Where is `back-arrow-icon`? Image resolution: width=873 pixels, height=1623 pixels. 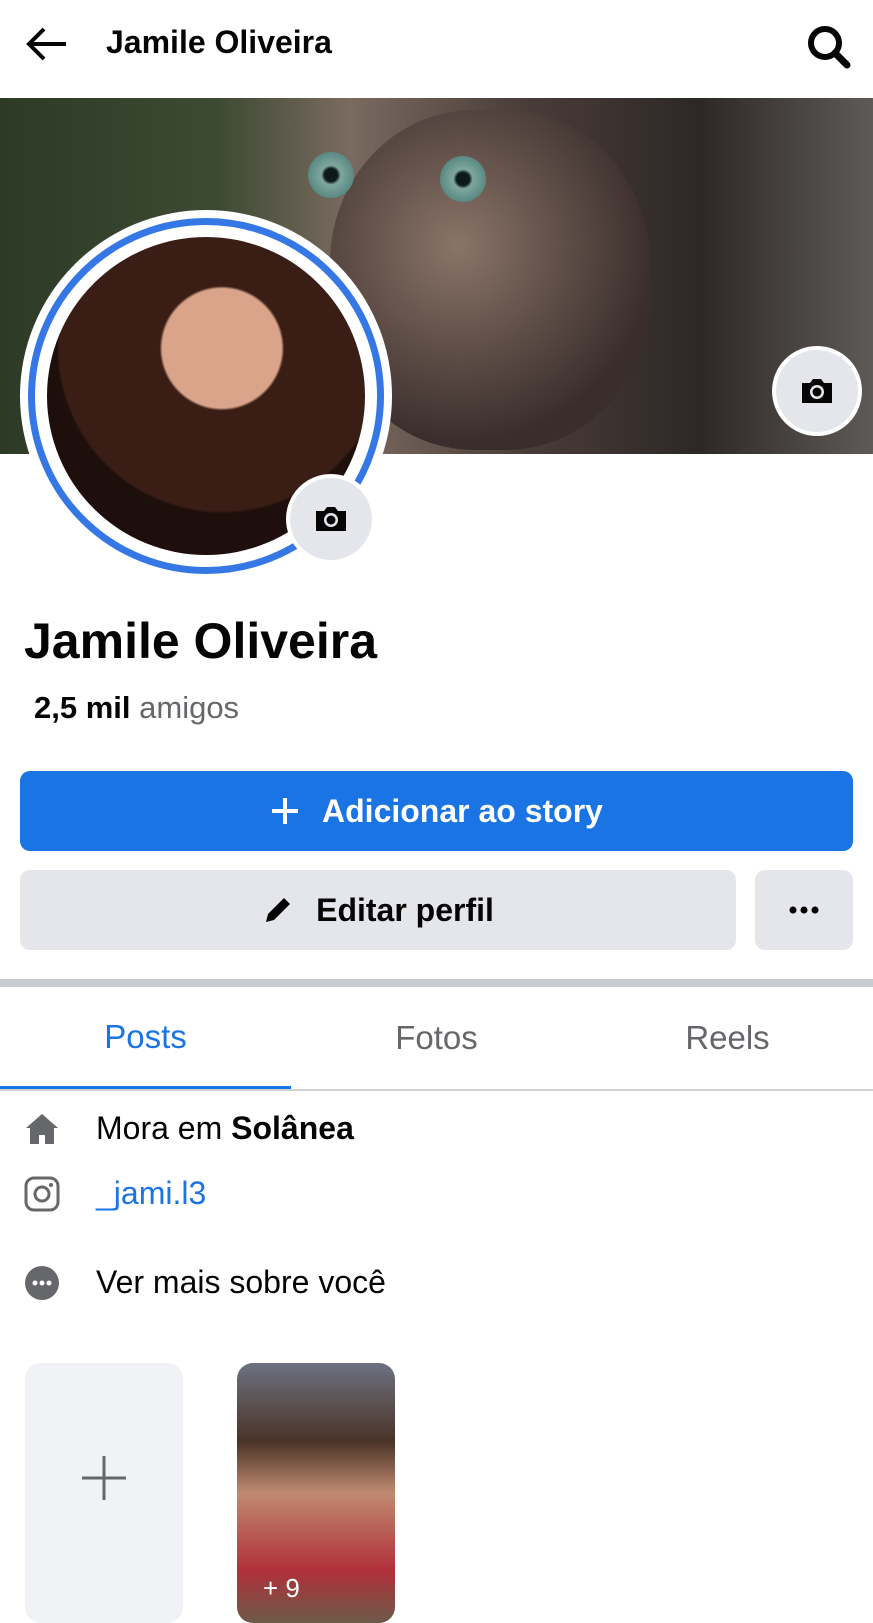 back-arrow-icon is located at coordinates (47, 44).